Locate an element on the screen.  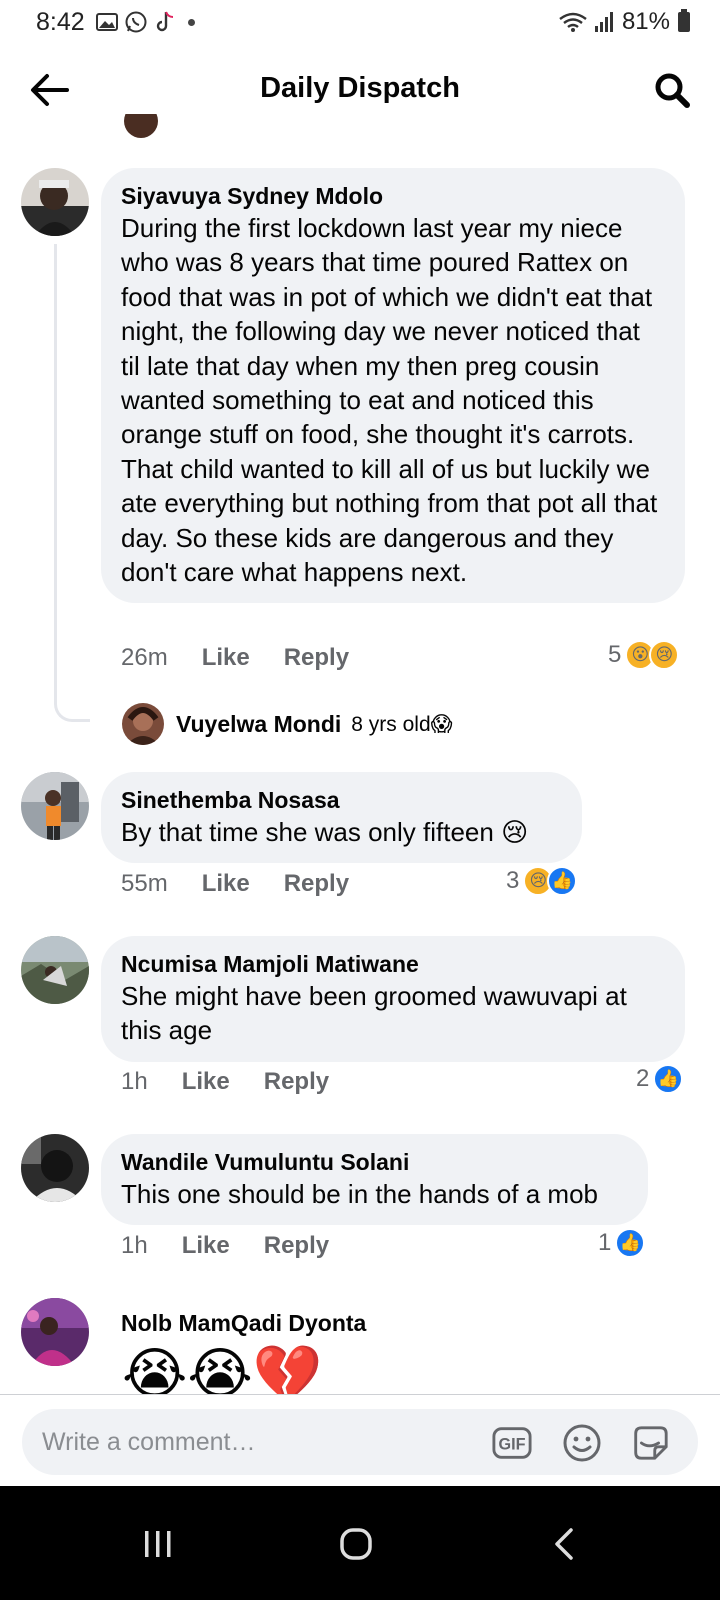
battery-percent: 81% is located at coordinates (645, 21).